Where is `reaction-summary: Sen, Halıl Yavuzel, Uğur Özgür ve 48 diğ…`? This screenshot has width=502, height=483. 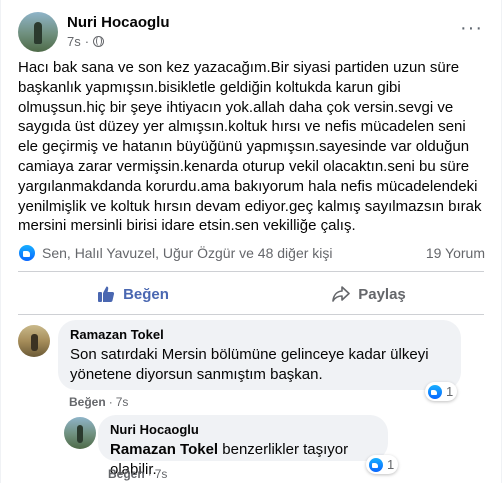 reaction-summary: Sen, Halıl Yavuzel, Uğur Özgür ve 48 diğ… is located at coordinates (175, 253).